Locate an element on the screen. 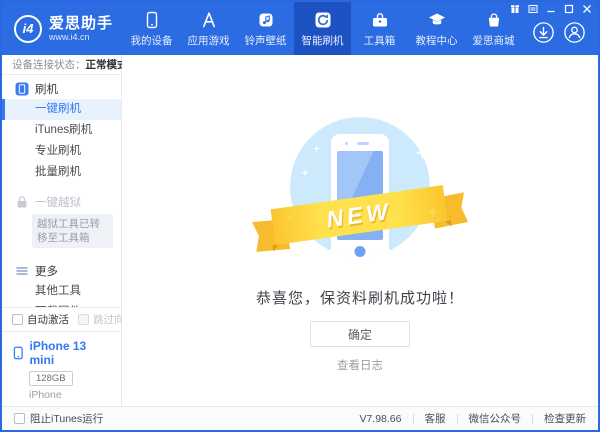 Image resolution: width=600 pixels, height=432 pixels. connected-device: iPhone 13 mini is located at coordinates (61, 353).